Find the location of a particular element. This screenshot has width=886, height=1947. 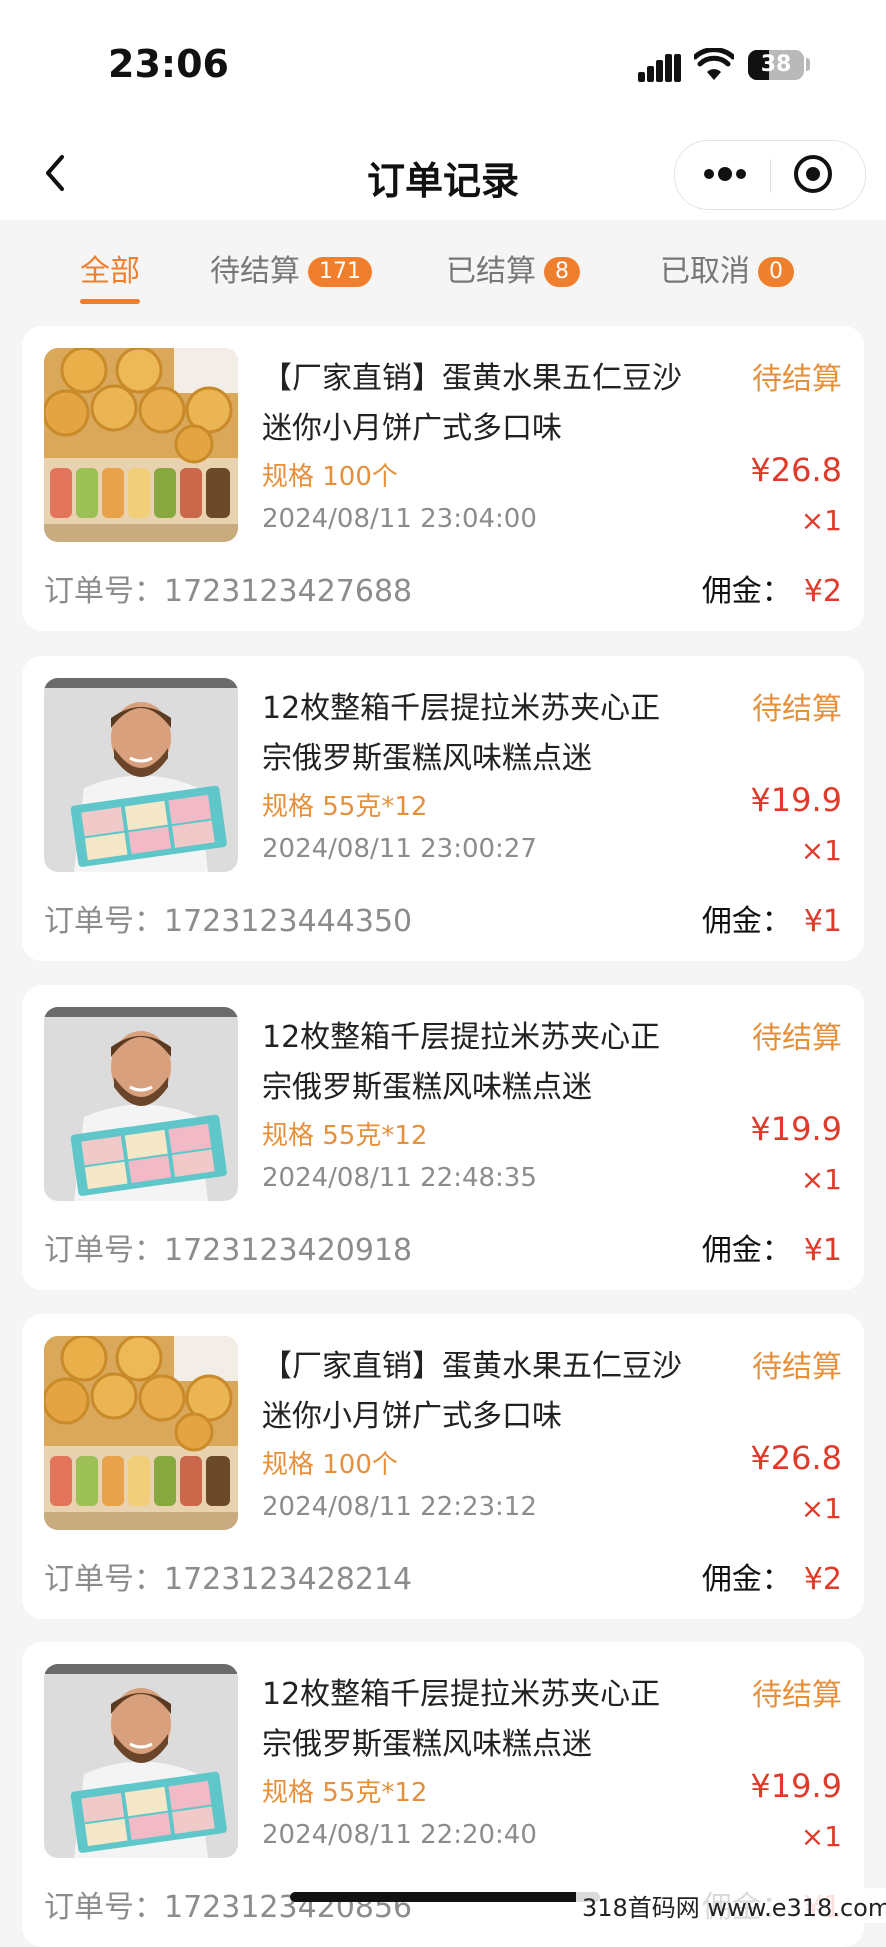

order-date: 2024/08/11 23:04:00 is located at coordinates (399, 519).